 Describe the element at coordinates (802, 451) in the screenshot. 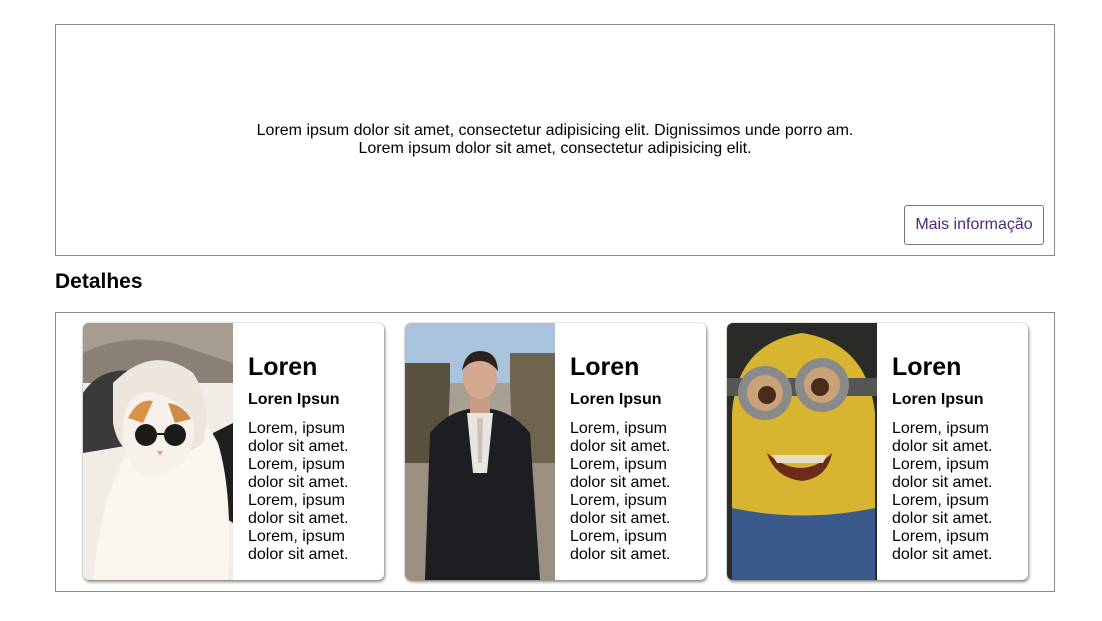

I see `minion-statue-image` at that location.